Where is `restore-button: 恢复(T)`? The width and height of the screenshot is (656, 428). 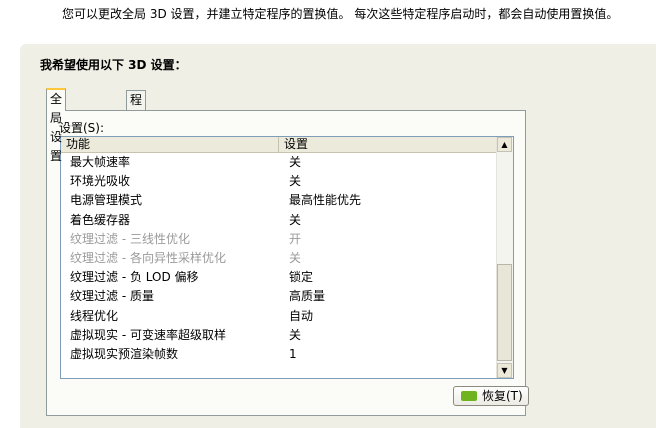 restore-button: 恢复(T) is located at coordinates (491, 396).